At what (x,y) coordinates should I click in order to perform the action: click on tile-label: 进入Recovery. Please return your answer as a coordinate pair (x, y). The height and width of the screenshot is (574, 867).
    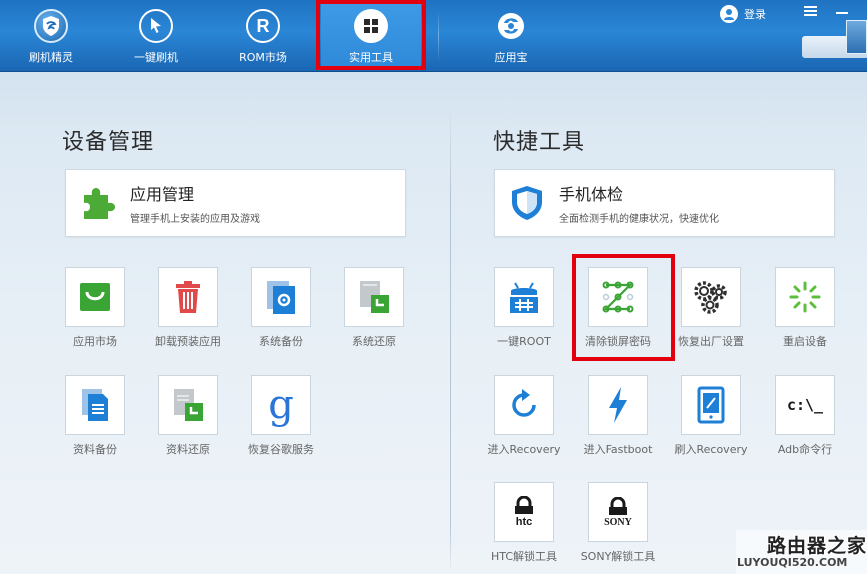
    Looking at the image, I should click on (524, 449).